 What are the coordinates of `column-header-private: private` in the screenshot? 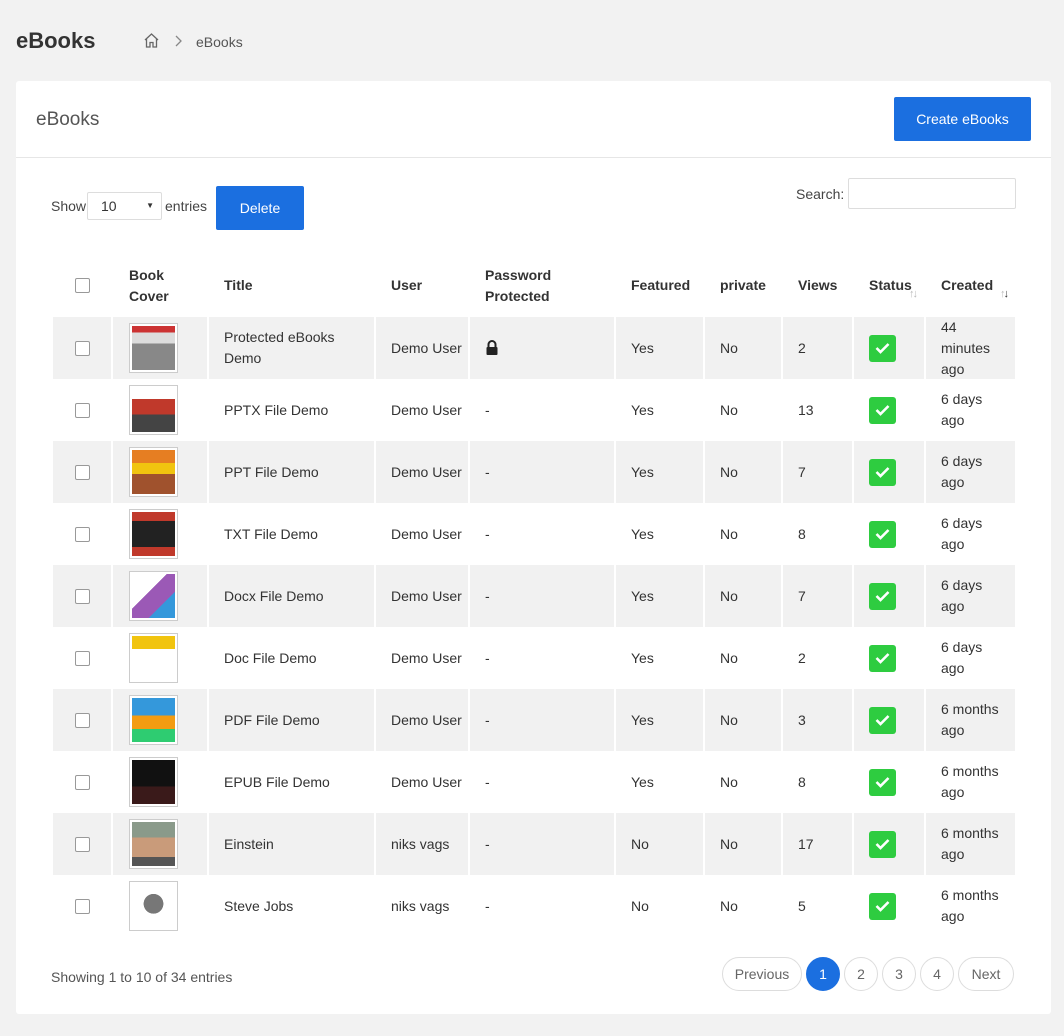 It's located at (743, 285).